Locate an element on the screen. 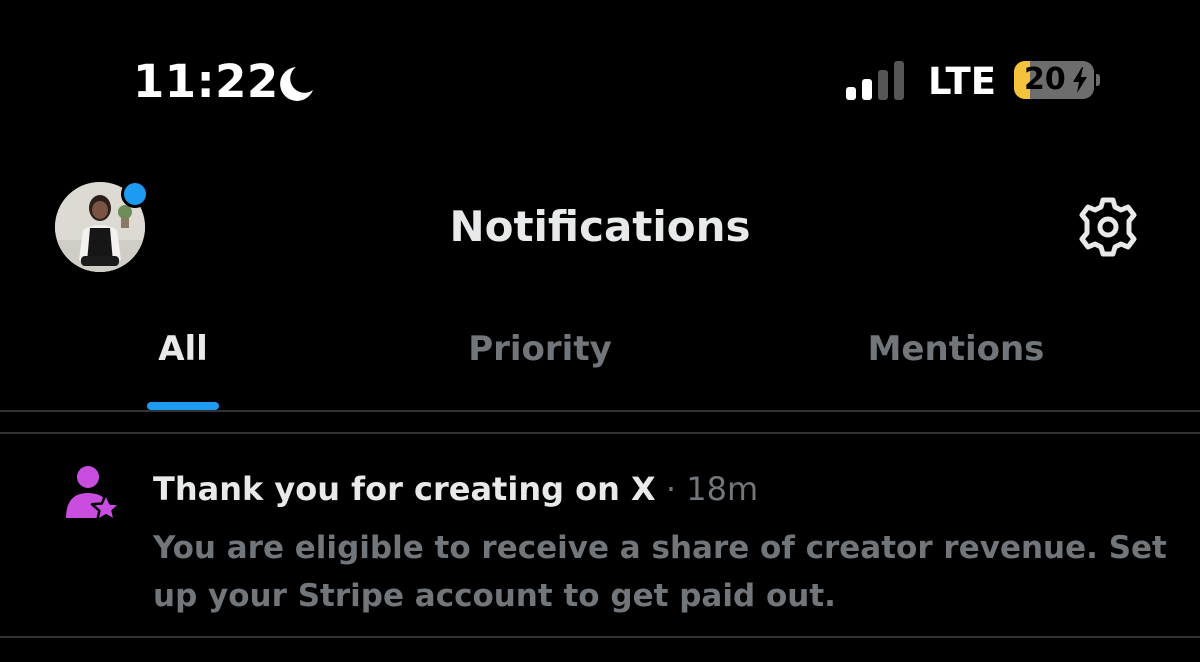  tab-active-indicator is located at coordinates (183, 406).